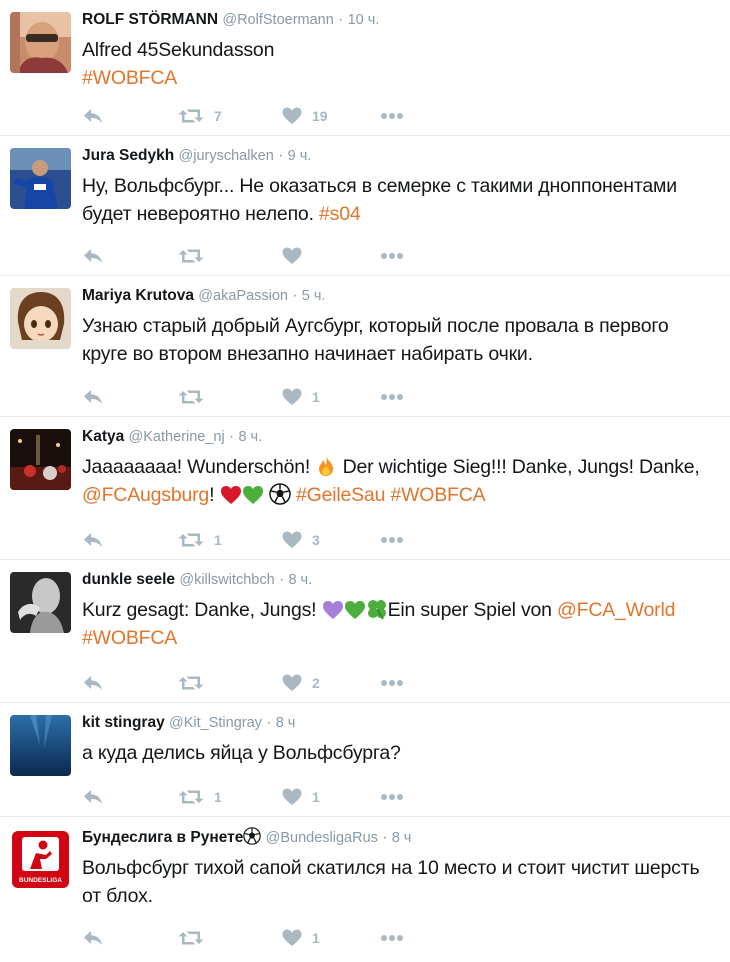 The width and height of the screenshot is (730, 962). I want to click on author-name: dunkle seele, so click(128, 579).